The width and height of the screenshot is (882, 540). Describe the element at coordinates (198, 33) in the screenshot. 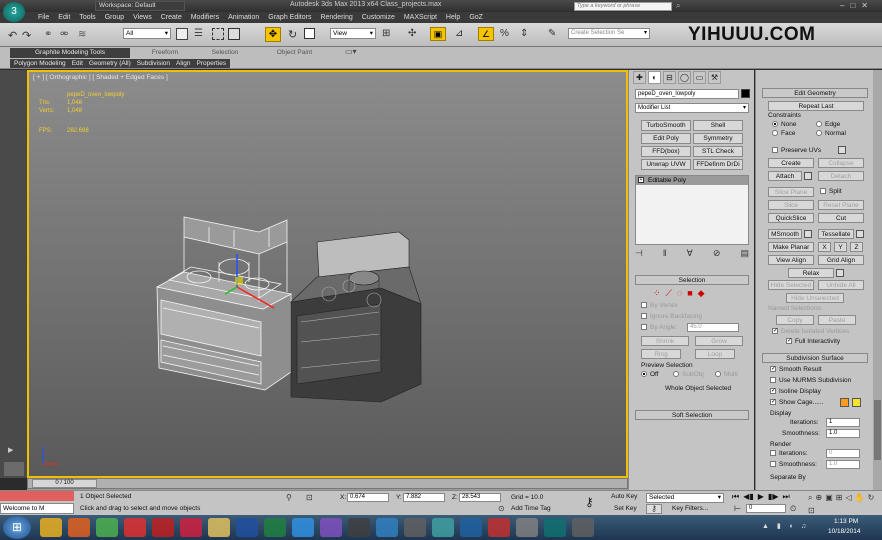

I see `select-by-name-icon: ☰` at that location.